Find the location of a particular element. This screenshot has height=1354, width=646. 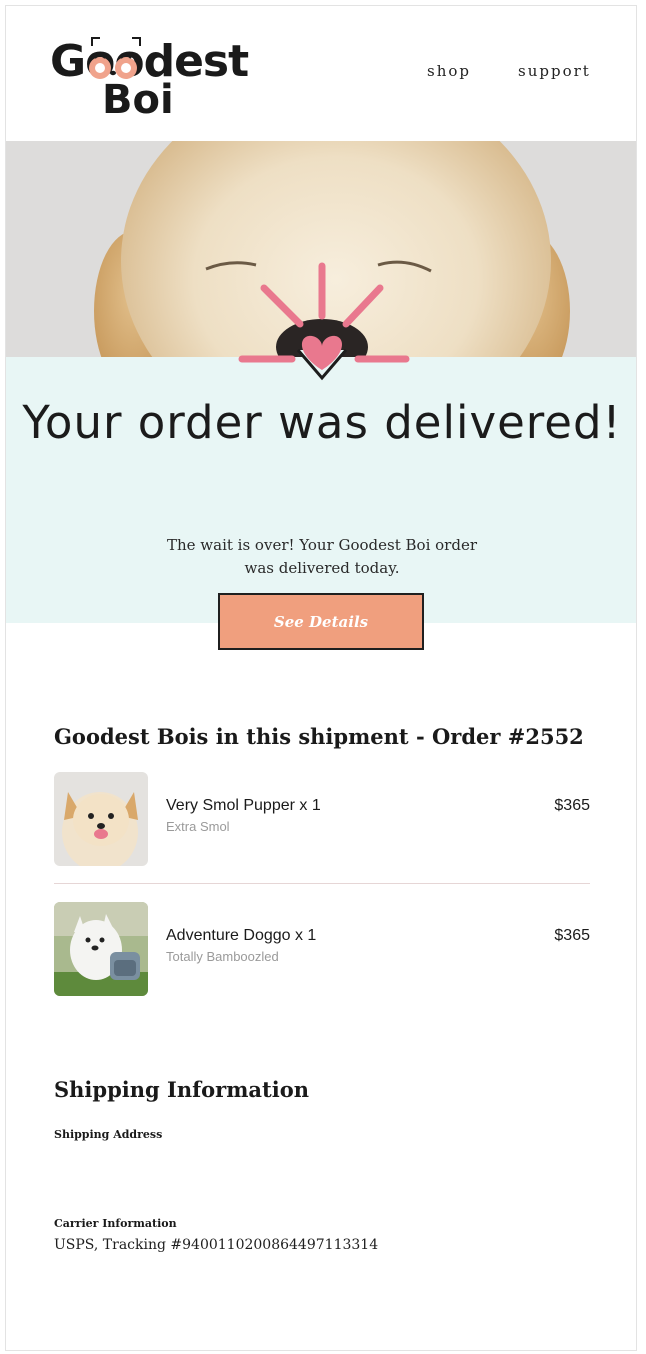

item-divider is located at coordinates (322, 883).